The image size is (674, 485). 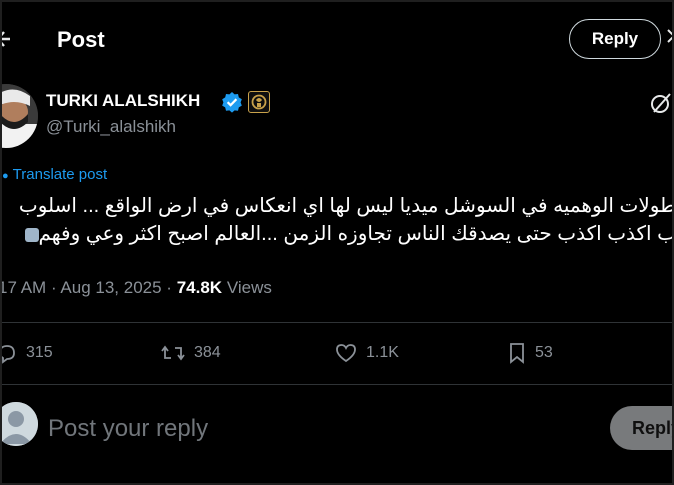 I want to click on translate-label: Translate post, so click(x=60, y=174).